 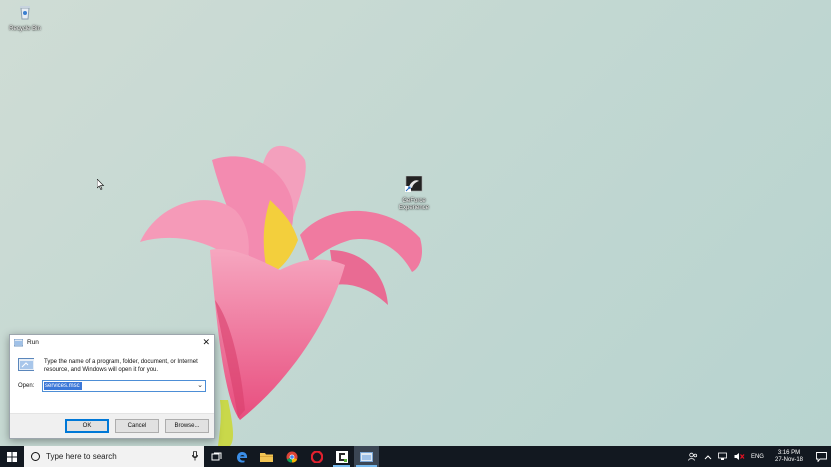 I want to click on task-view-button, so click(x=216, y=456).